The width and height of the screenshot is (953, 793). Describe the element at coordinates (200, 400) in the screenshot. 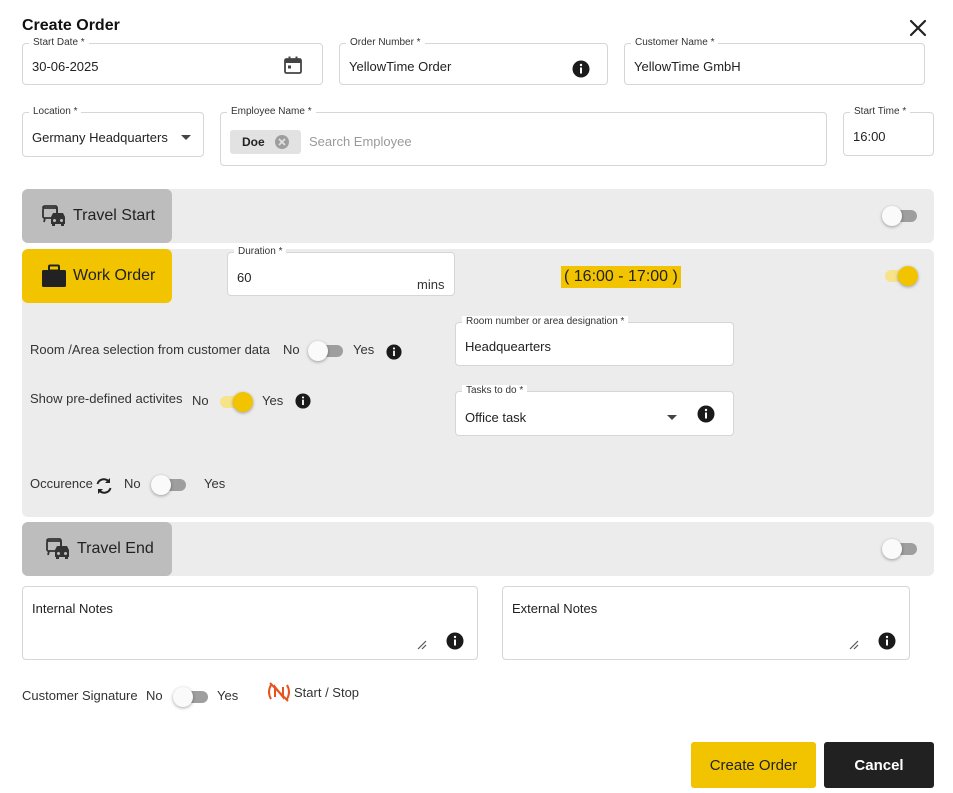

I see `predefined-no: No` at that location.